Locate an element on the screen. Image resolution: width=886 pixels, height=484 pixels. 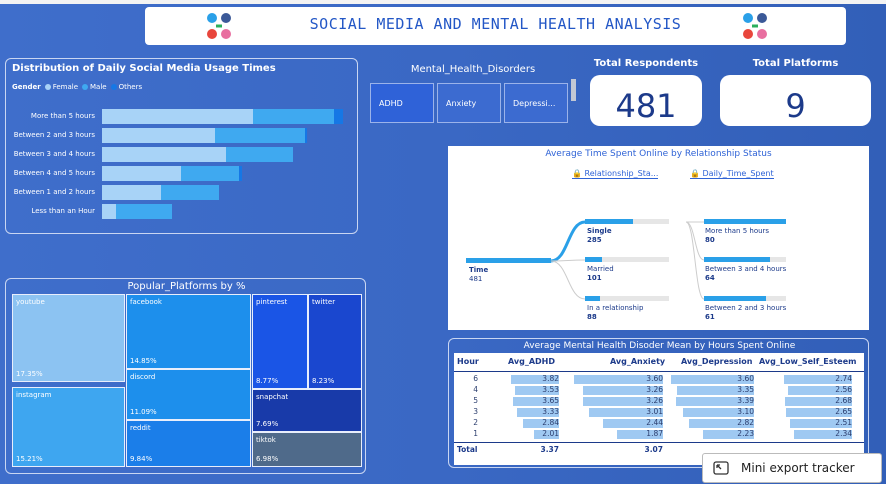
treemap-title: Popular_Platforms by % is located at coordinates (186, 286).